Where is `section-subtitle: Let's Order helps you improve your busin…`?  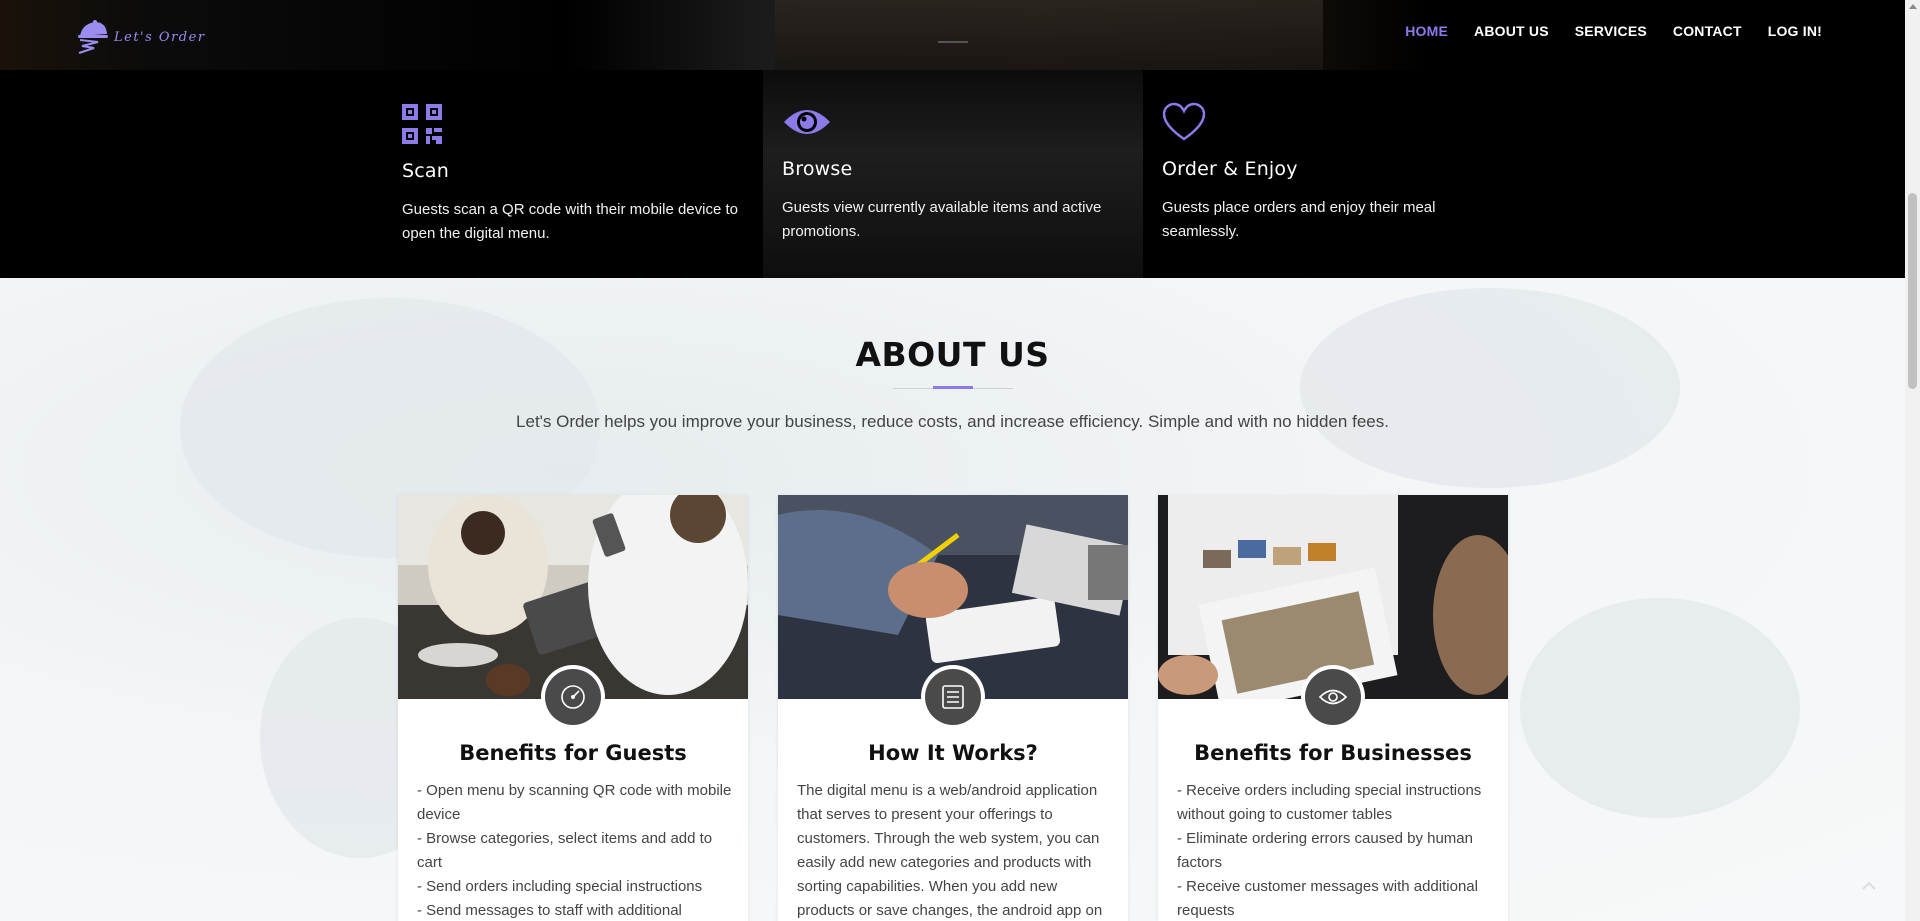
section-subtitle: Let's Order helps you improve your busin… is located at coordinates (952, 421).